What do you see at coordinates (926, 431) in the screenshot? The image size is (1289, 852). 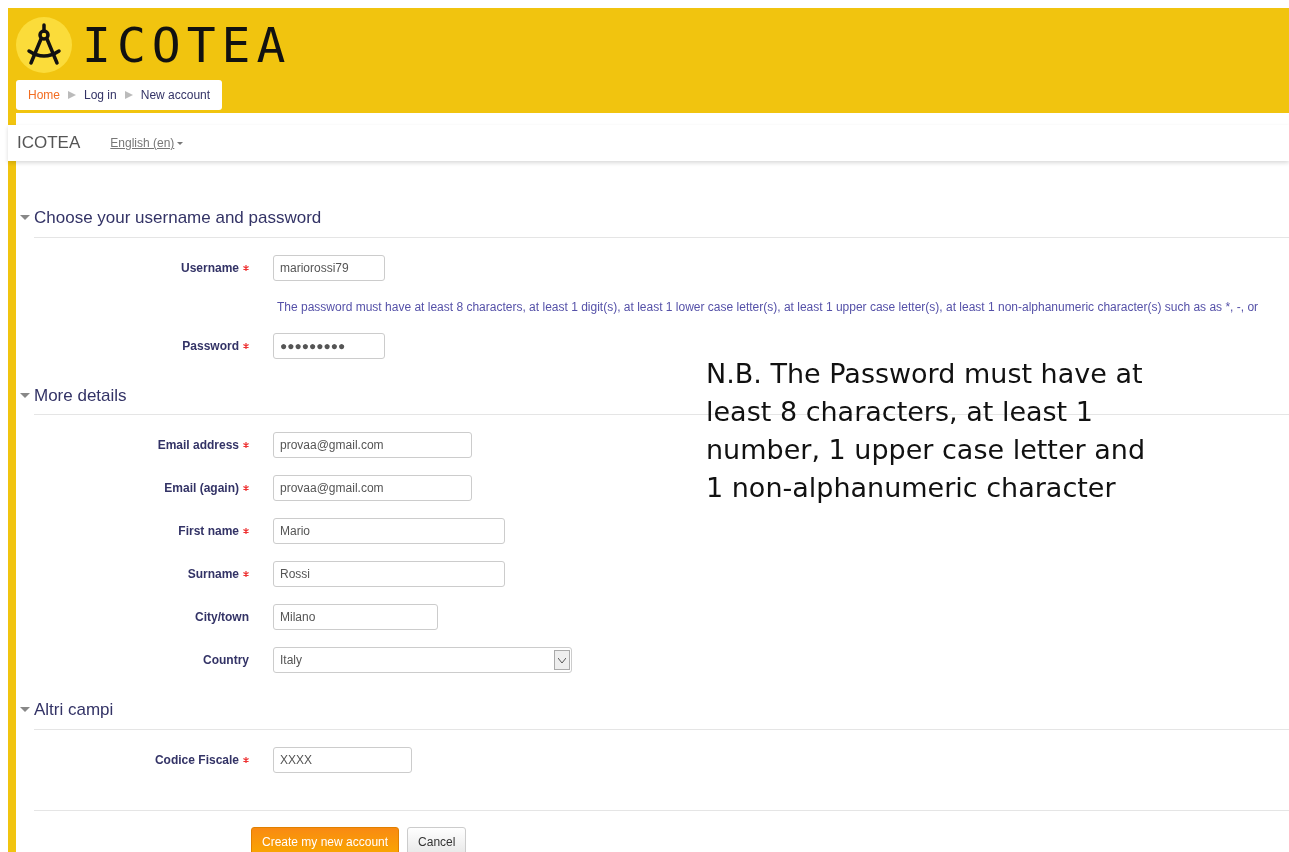 I see `annotation-text: N.B. The Password must have at least 8 characters, at least 1 number, 1 upper case letter and 1 non-alphanumeric character` at bounding box center [926, 431].